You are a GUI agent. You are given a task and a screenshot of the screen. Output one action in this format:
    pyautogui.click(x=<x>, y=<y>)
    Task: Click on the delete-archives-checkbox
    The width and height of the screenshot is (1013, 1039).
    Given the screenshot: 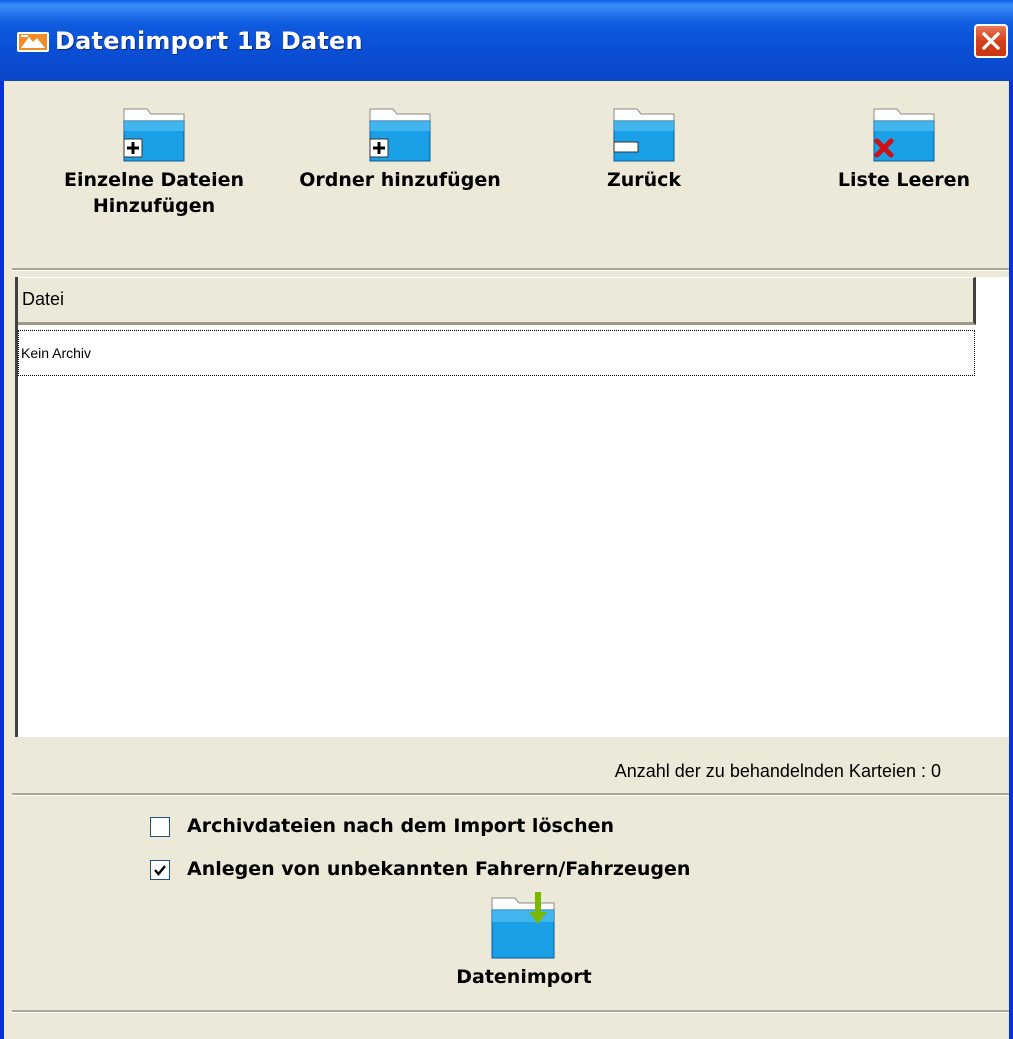 What is the action you would take?
    pyautogui.click(x=160, y=827)
    